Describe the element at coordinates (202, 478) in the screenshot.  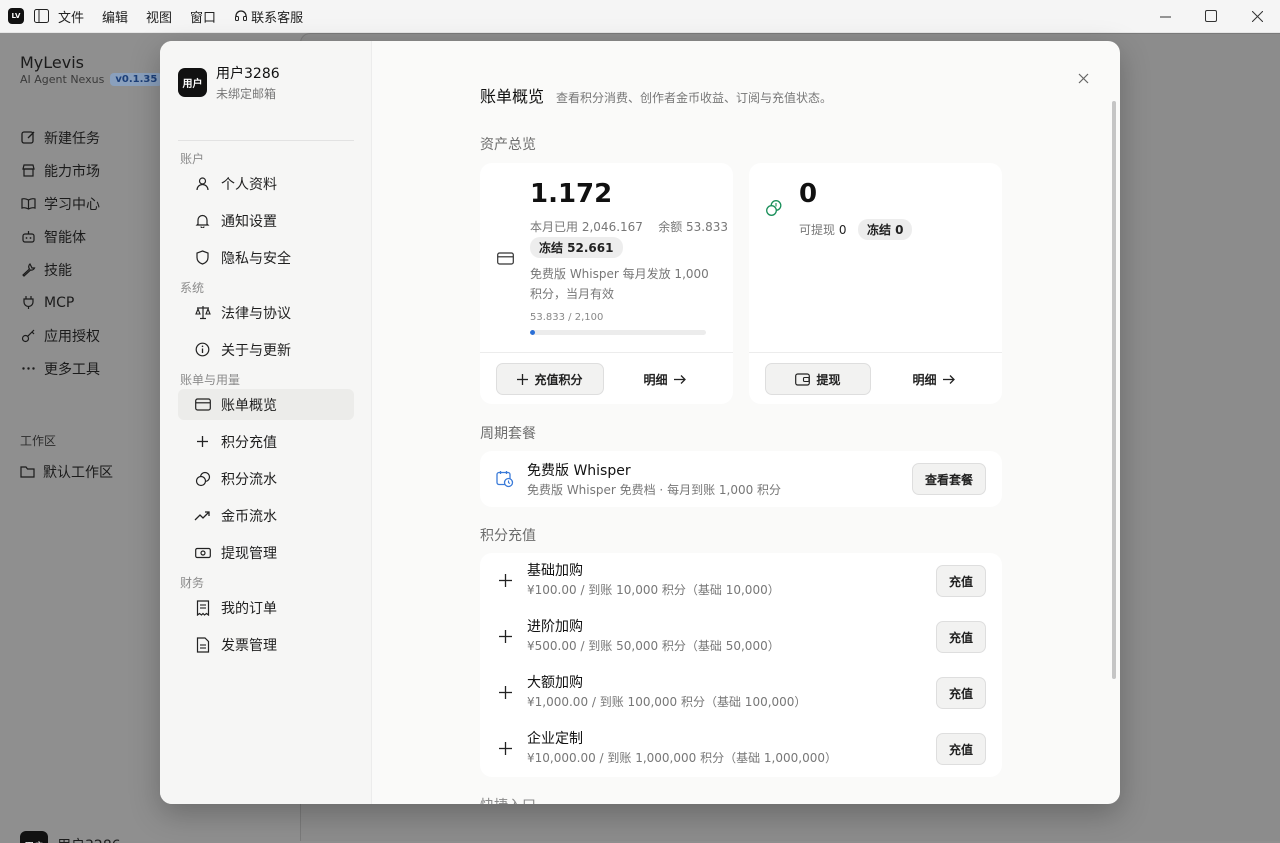
I see `coins-icon` at that location.